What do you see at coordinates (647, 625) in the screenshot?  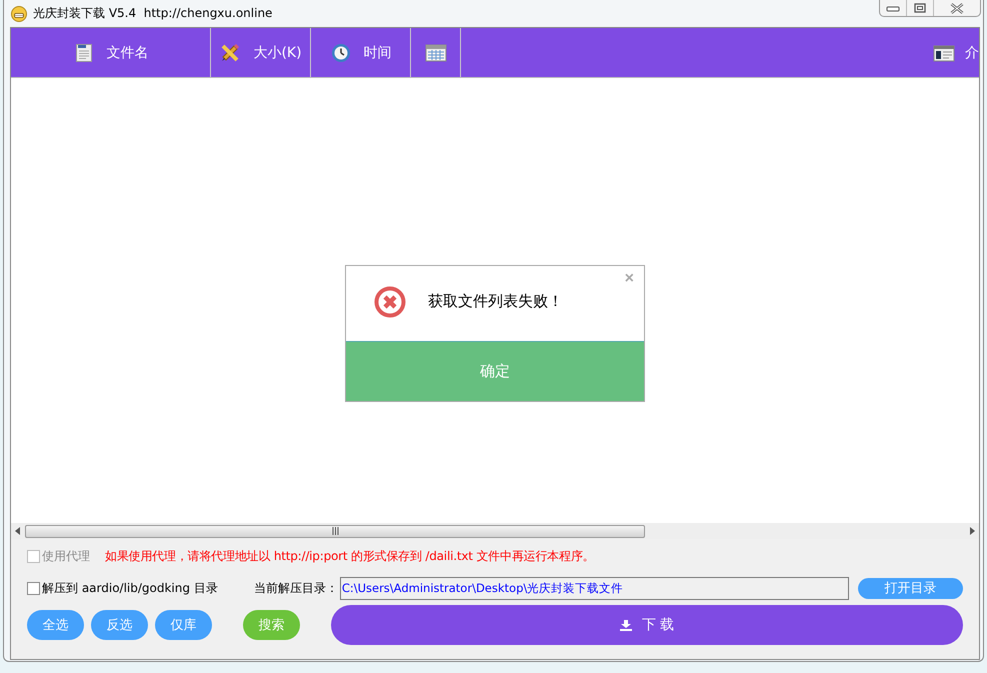 I see `download-button: 下 载` at bounding box center [647, 625].